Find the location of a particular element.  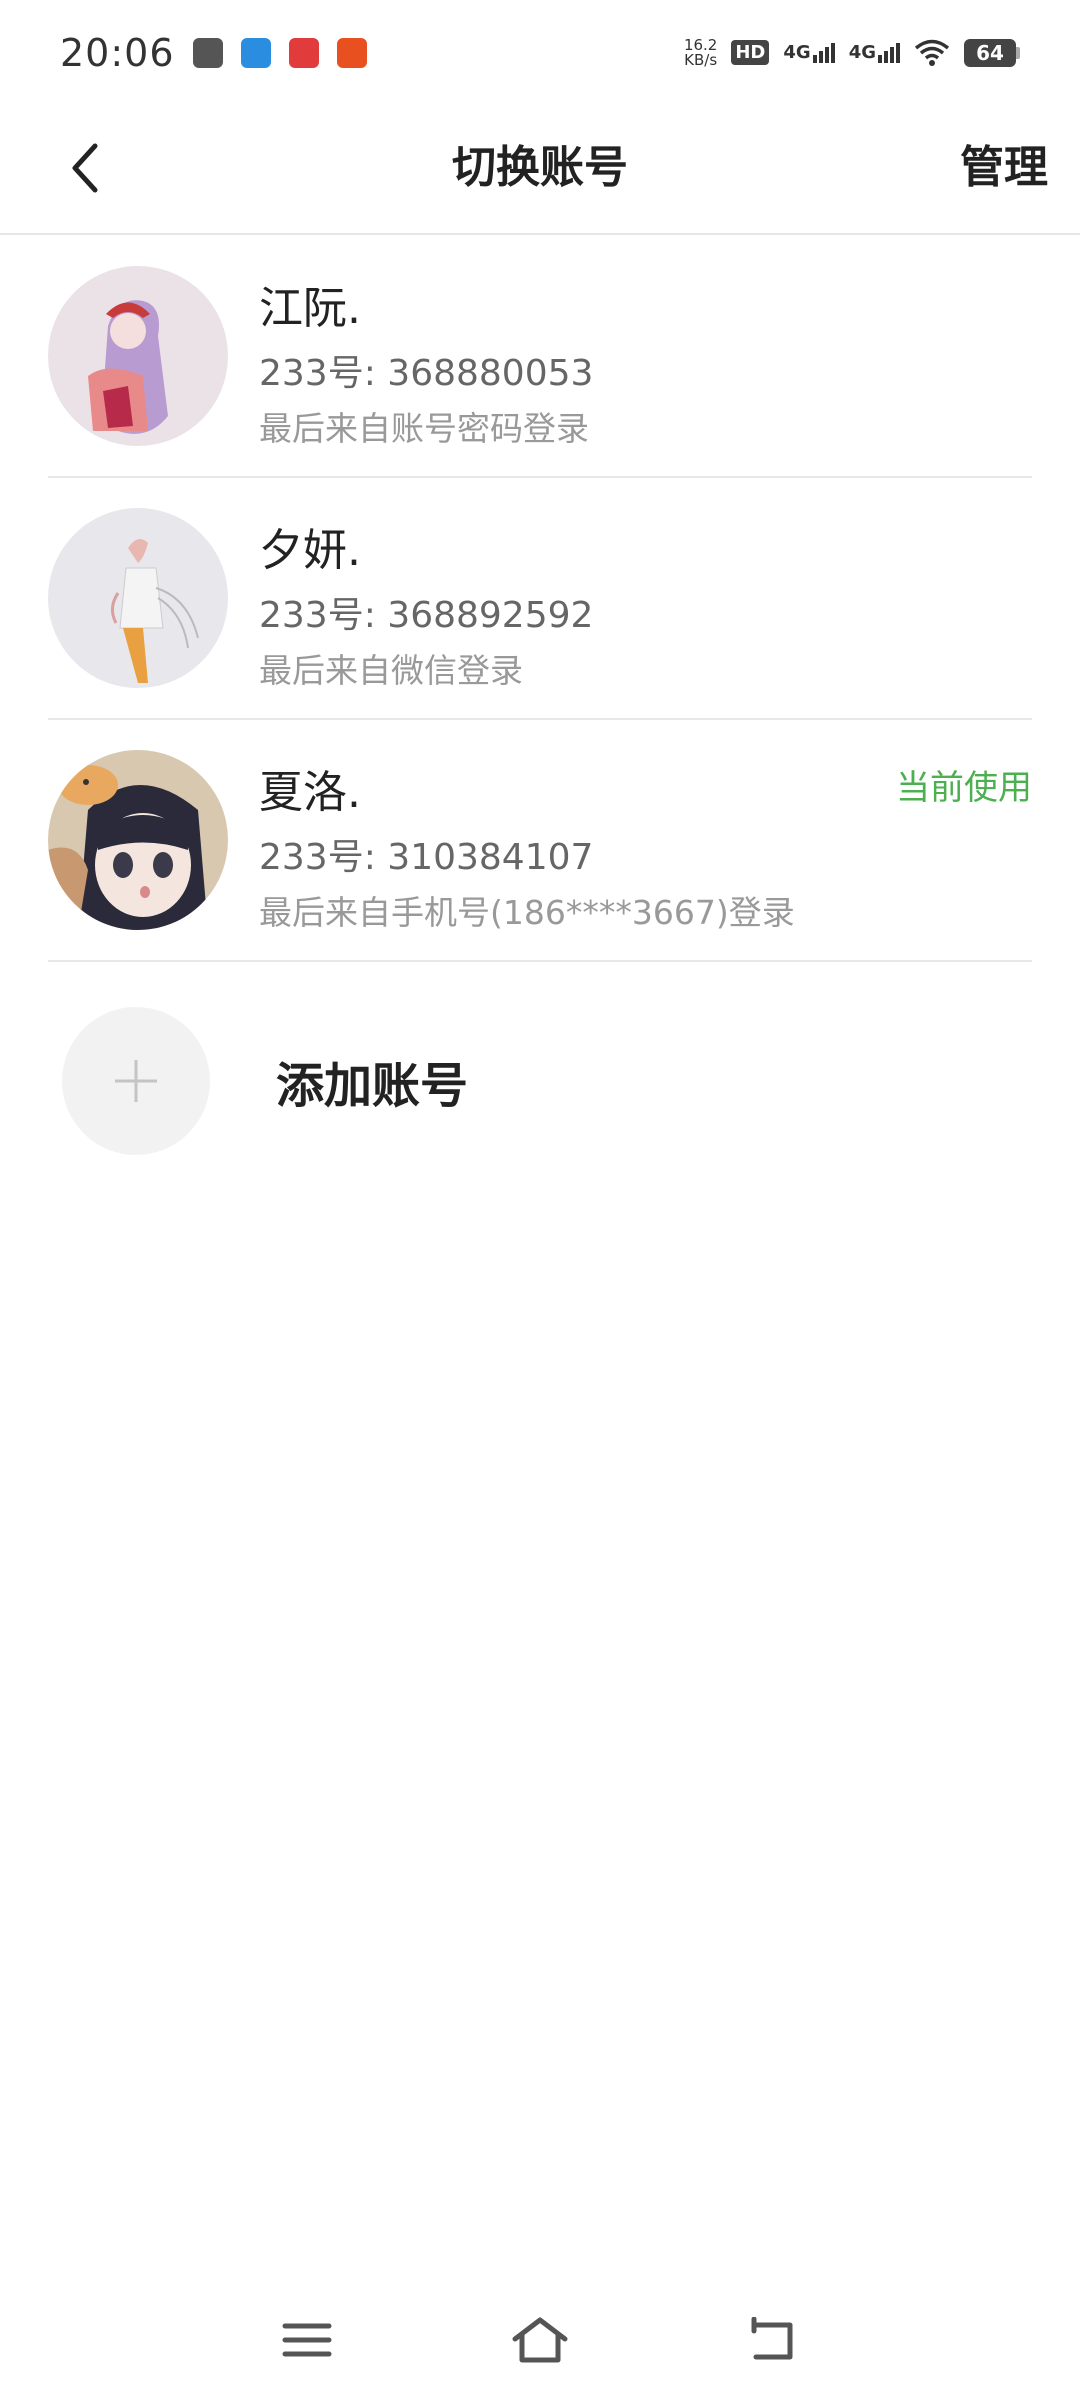

recents-button is located at coordinates (307, 2340).